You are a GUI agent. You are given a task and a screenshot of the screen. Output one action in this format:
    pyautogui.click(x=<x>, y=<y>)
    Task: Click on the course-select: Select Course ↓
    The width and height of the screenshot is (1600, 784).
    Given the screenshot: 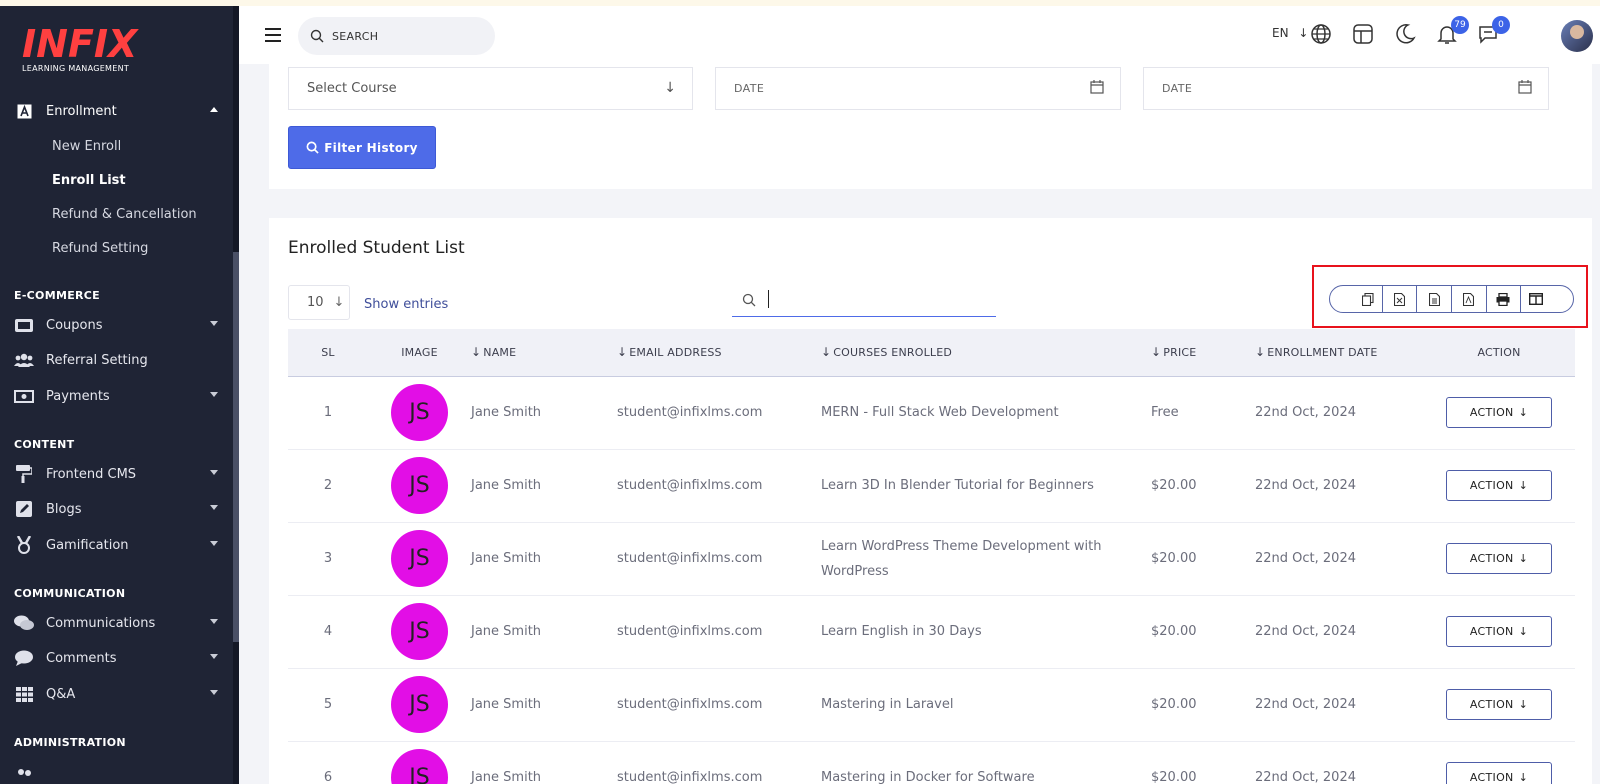 What is the action you would take?
    pyautogui.click(x=490, y=88)
    